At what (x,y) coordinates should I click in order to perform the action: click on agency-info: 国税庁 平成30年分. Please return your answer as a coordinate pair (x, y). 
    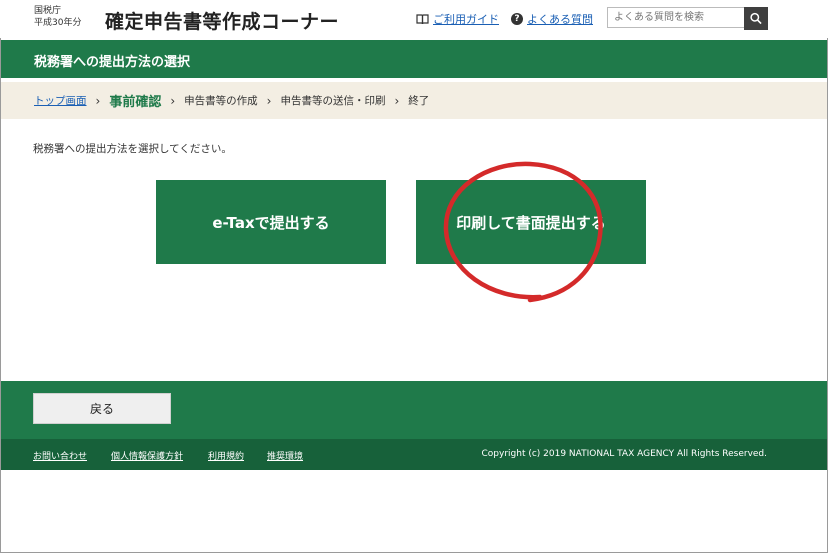
    Looking at the image, I should click on (57, 17).